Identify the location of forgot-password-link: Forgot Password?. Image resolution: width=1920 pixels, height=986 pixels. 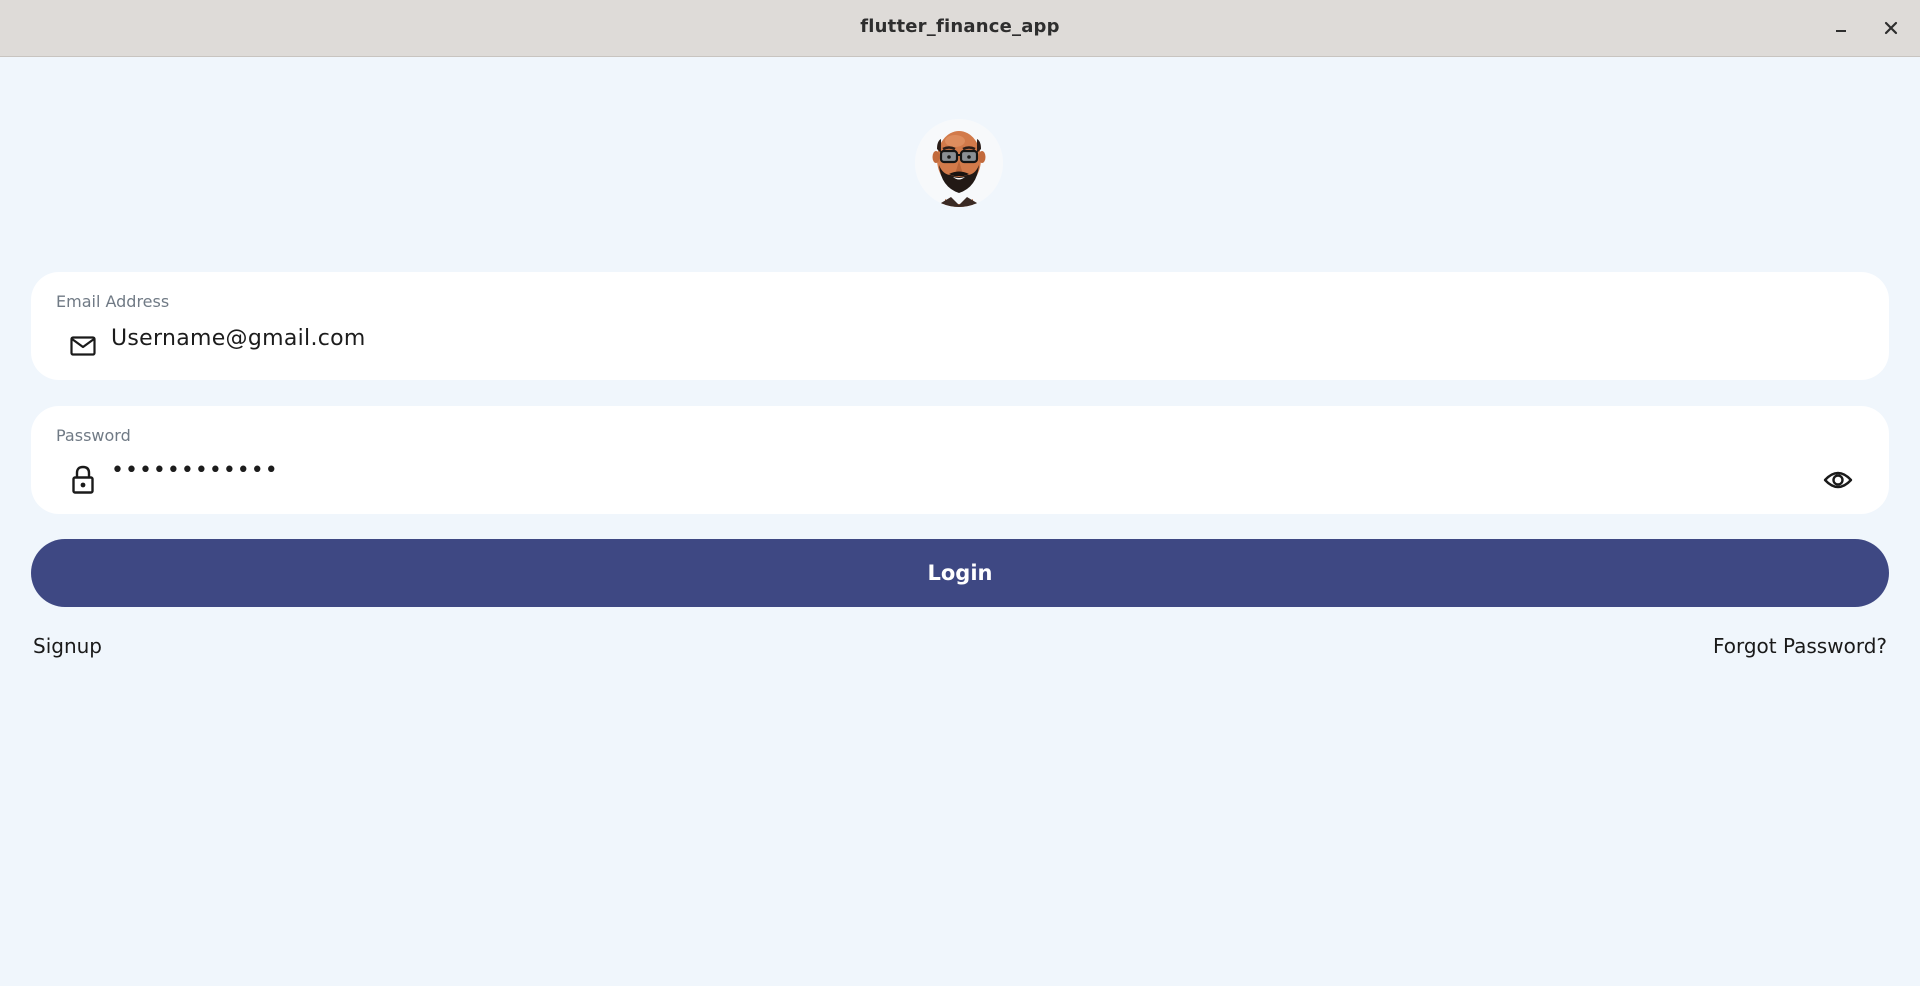
(1800, 646).